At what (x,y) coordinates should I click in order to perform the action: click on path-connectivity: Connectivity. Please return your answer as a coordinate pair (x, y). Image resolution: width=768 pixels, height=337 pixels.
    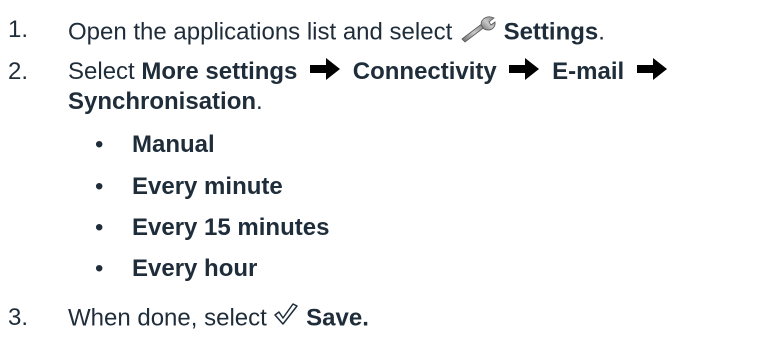
    Looking at the image, I should click on (424, 71).